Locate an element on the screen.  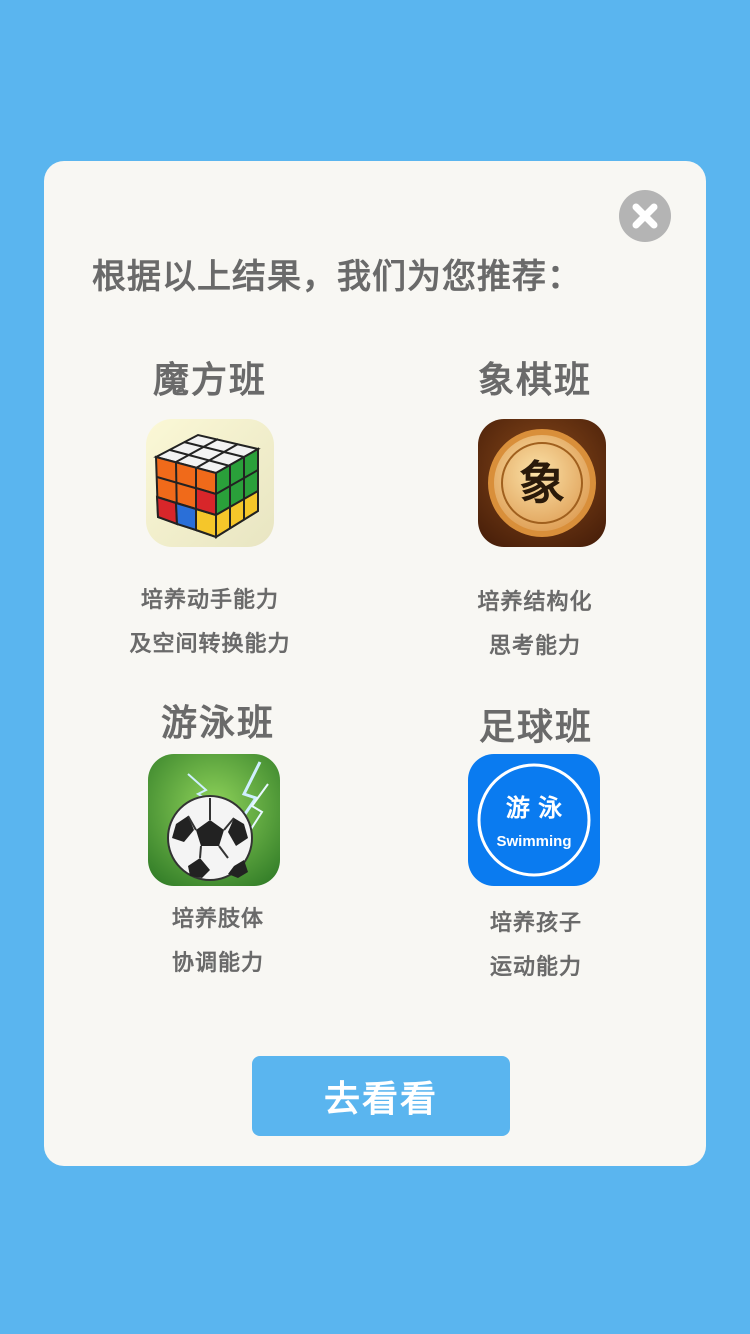
course-name: 魔方班 is located at coordinates (209, 380).